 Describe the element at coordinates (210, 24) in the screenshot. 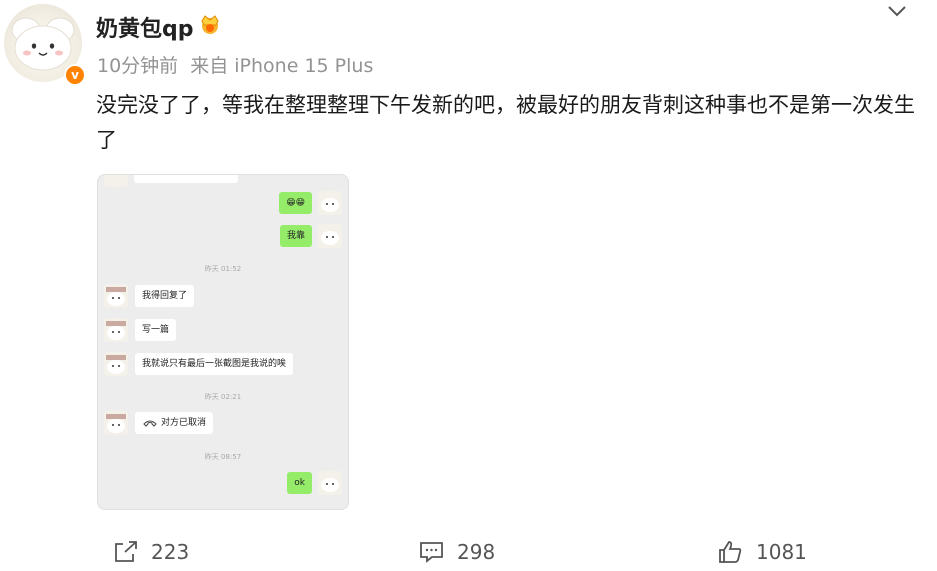

I see `crown-icon` at that location.